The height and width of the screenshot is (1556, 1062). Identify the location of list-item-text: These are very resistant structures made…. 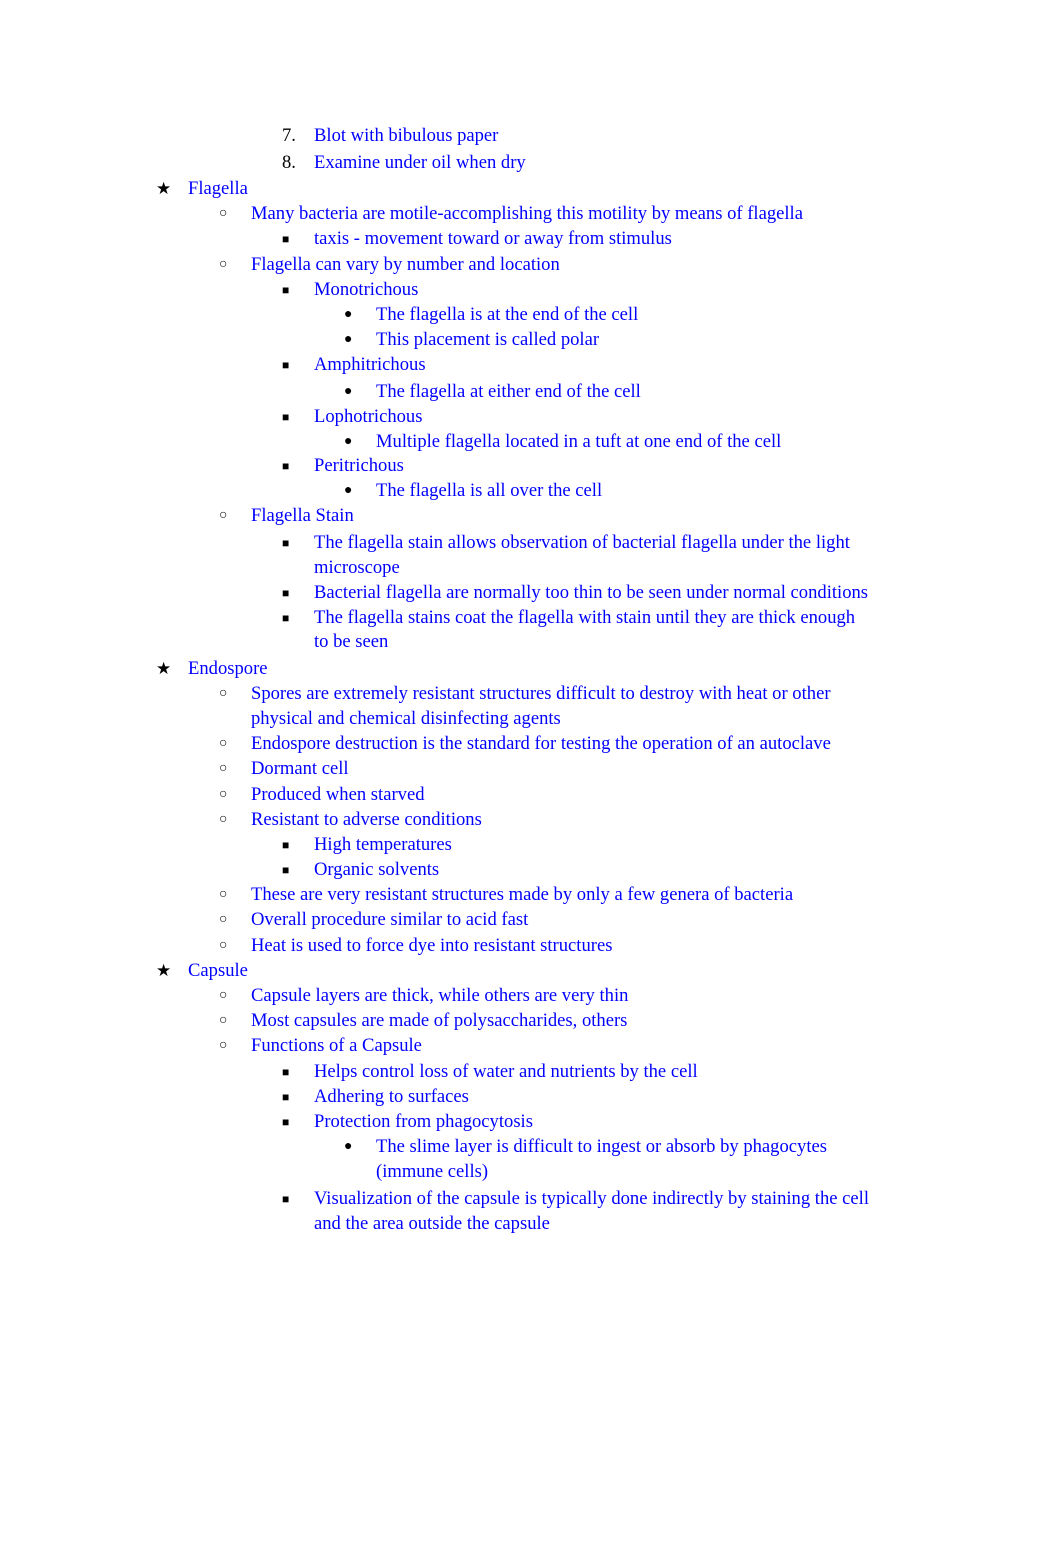
(522, 894).